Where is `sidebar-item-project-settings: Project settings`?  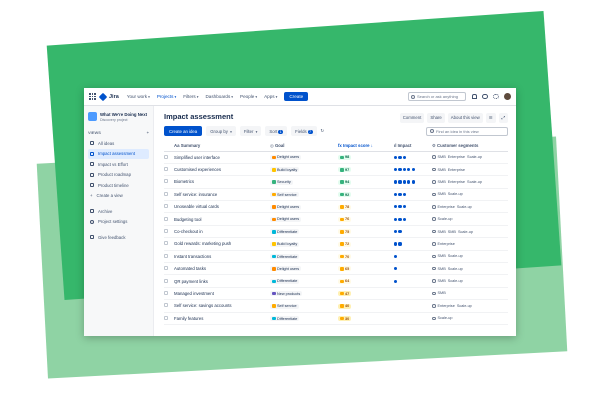
sidebar-item-project-settings: Project settings is located at coordinates (118, 222).